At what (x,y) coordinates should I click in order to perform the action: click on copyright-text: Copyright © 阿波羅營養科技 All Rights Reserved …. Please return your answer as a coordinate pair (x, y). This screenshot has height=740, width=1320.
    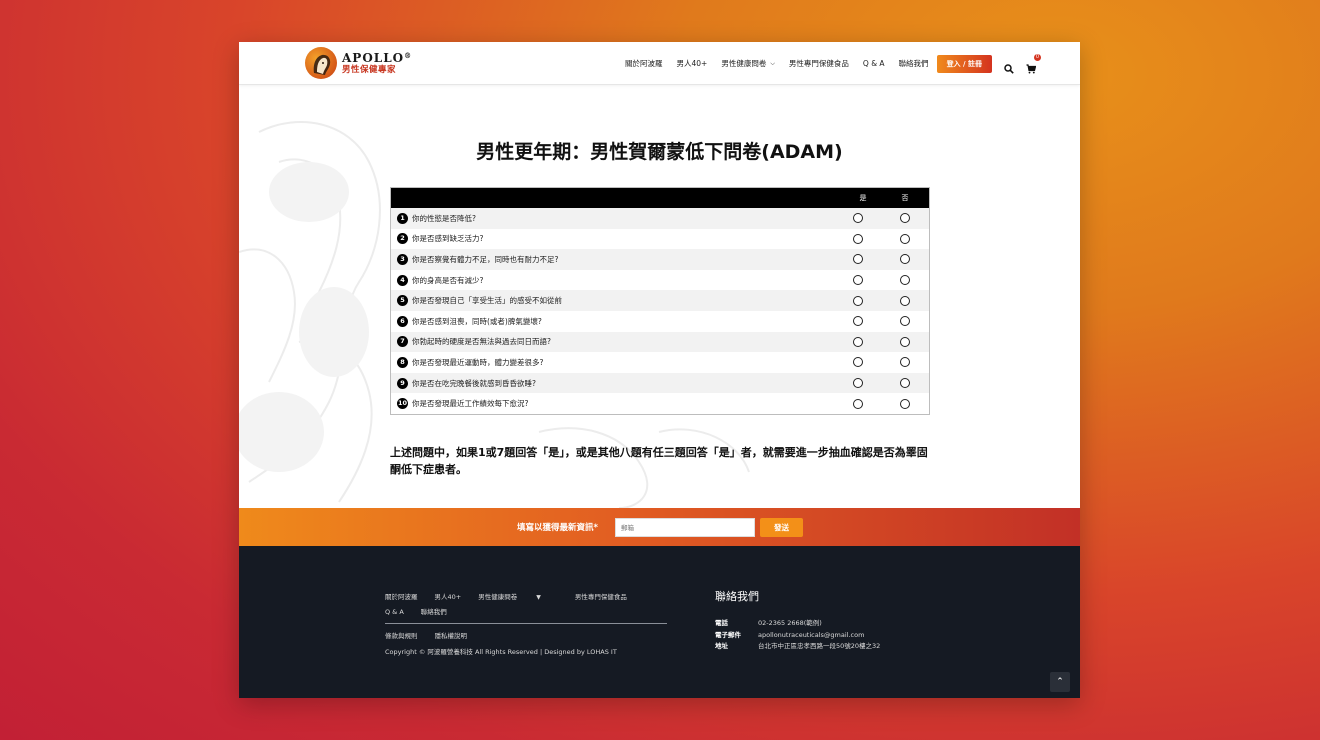
    Looking at the image, I should click on (501, 652).